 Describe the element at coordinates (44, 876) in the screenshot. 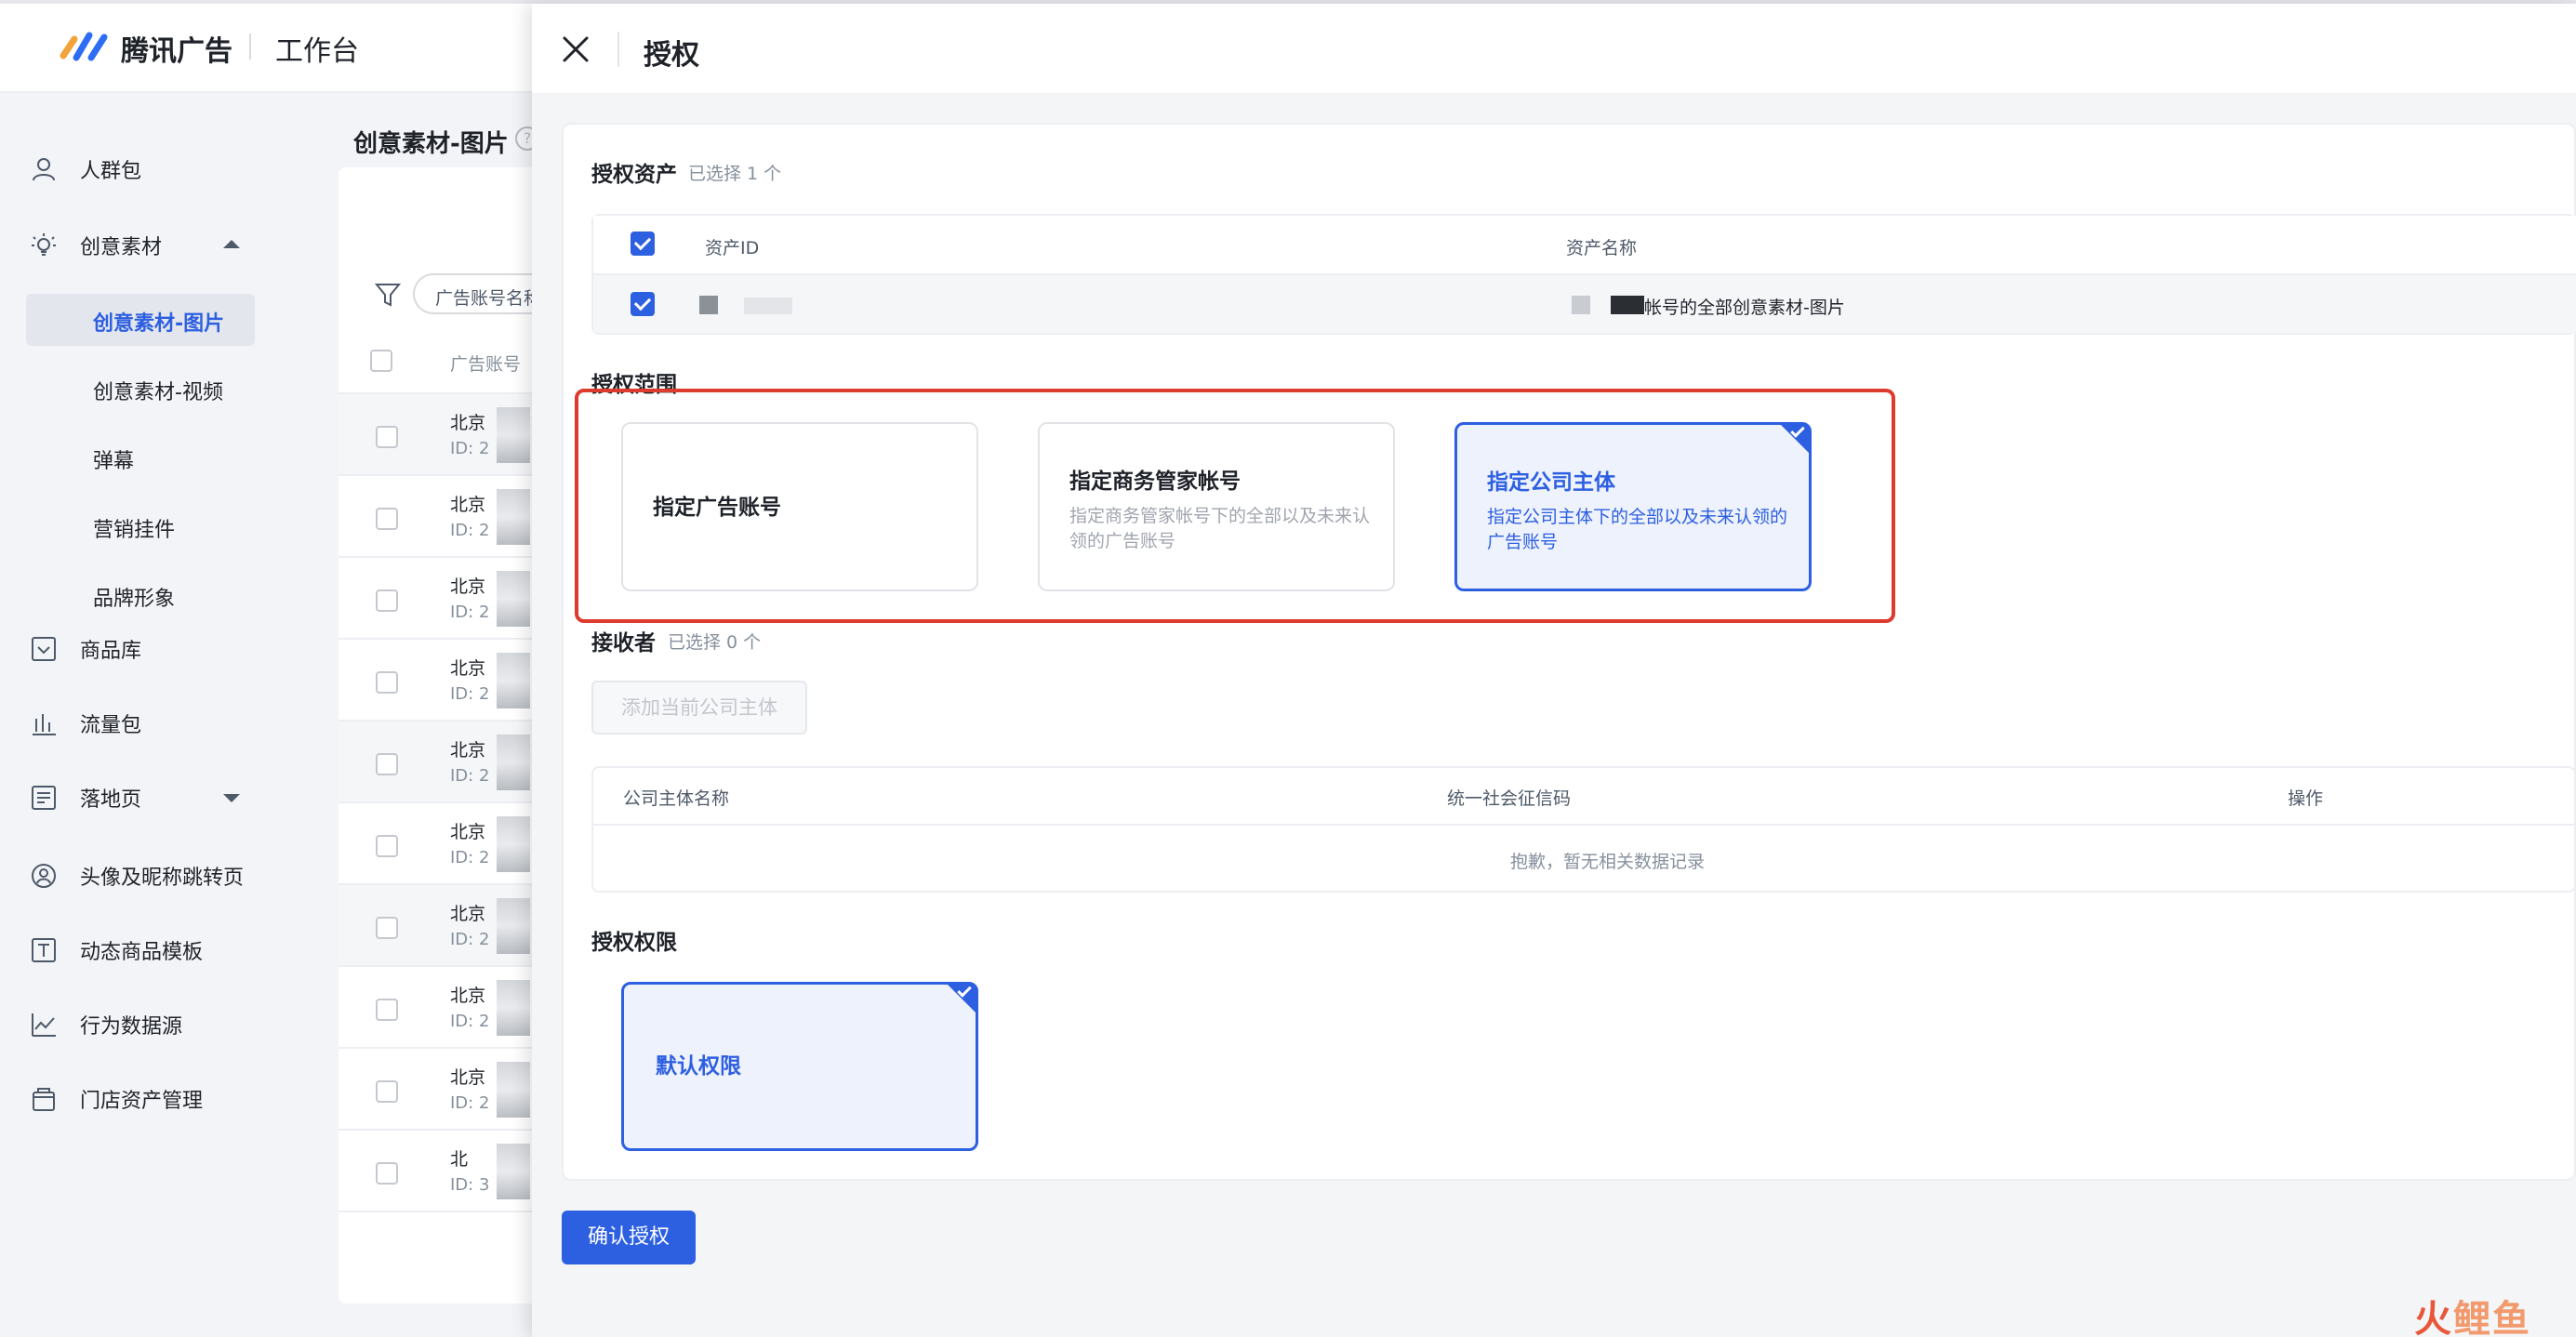

I see `avatar-circle-icon` at that location.